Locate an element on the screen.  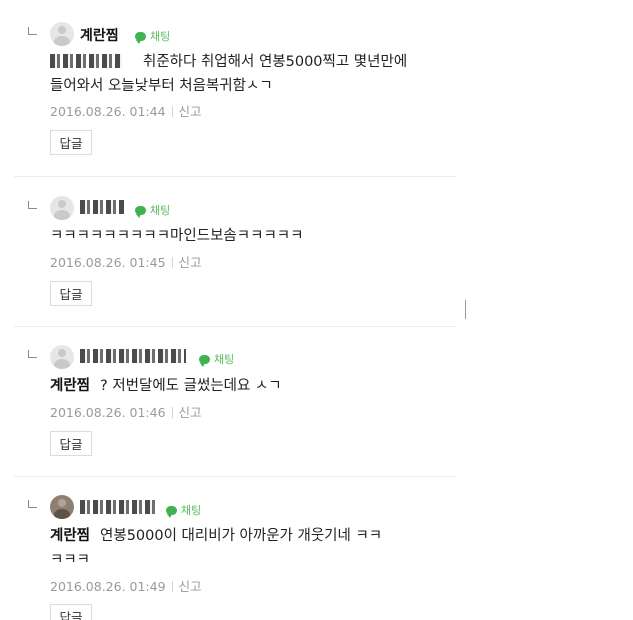
comment-text-line: ? 저번달에도 글썼는데요 ㅅㄱ is located at coordinates (191, 386).